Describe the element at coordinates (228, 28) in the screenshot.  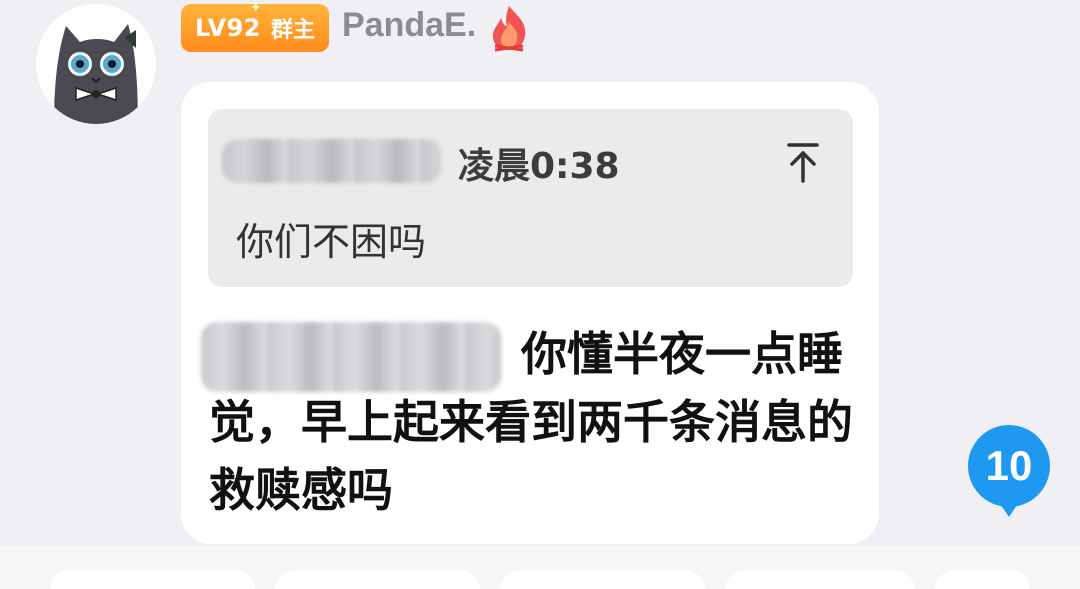
I see `level-label: LV92` at that location.